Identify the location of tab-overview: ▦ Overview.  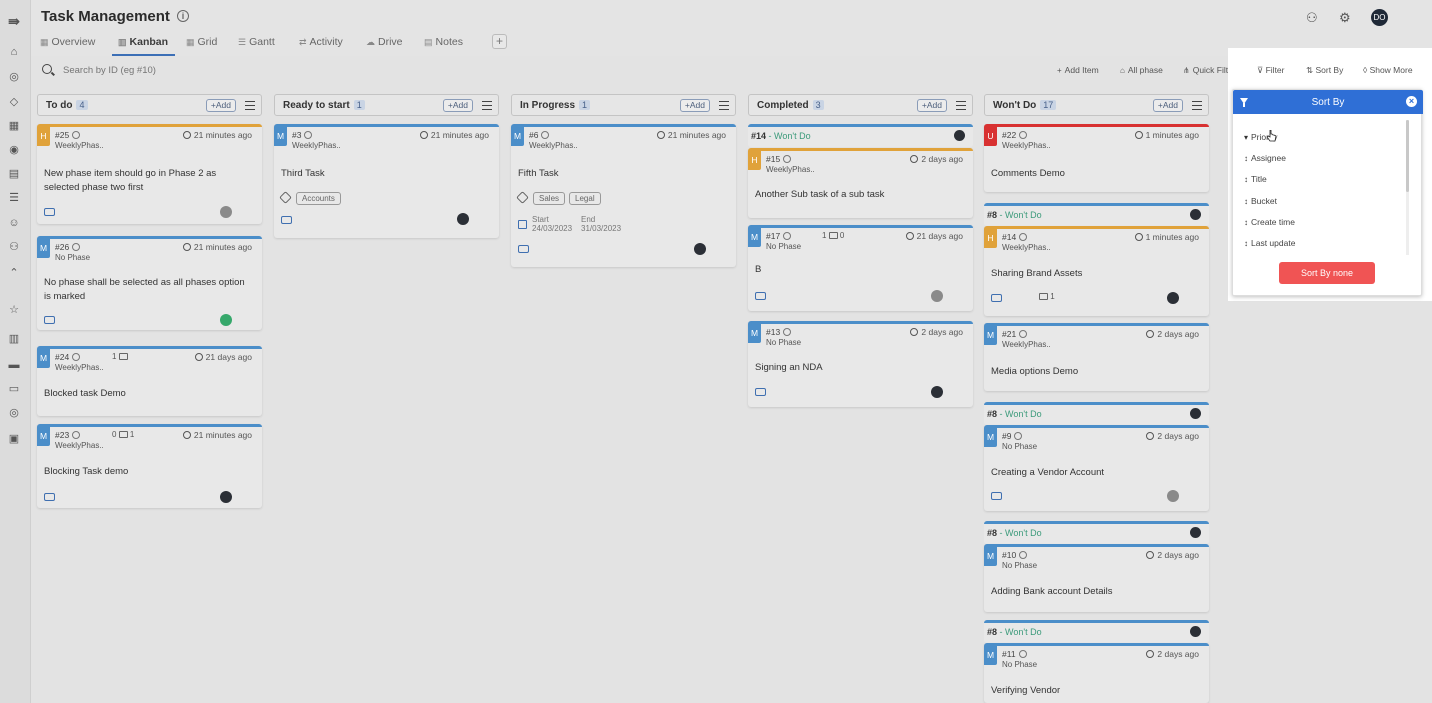
(67, 42).